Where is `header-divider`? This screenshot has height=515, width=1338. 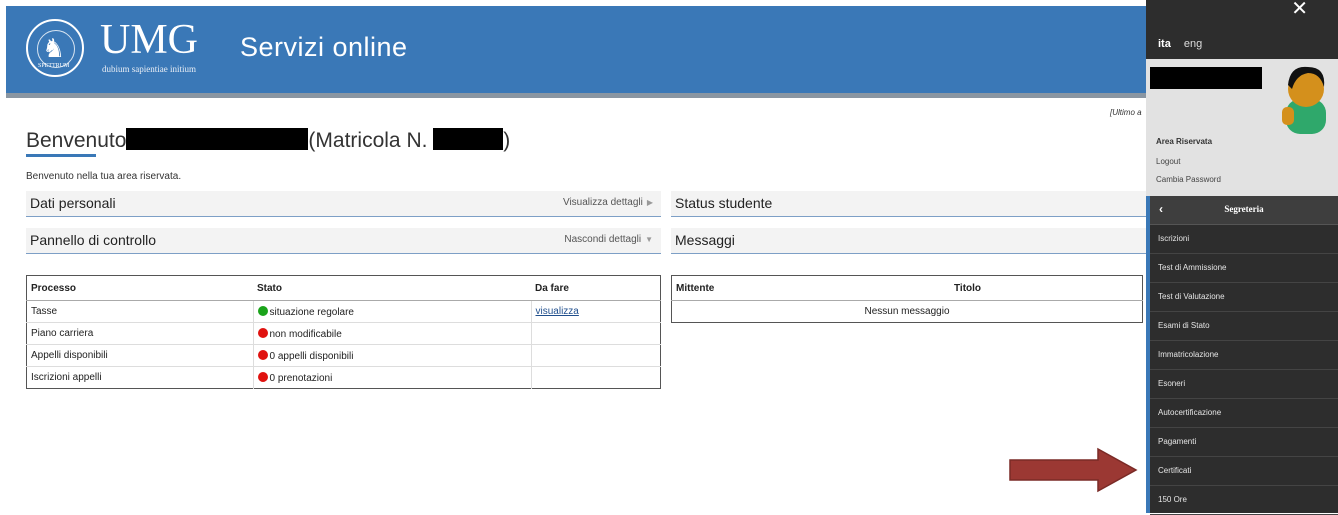
header-divider is located at coordinates (576, 95).